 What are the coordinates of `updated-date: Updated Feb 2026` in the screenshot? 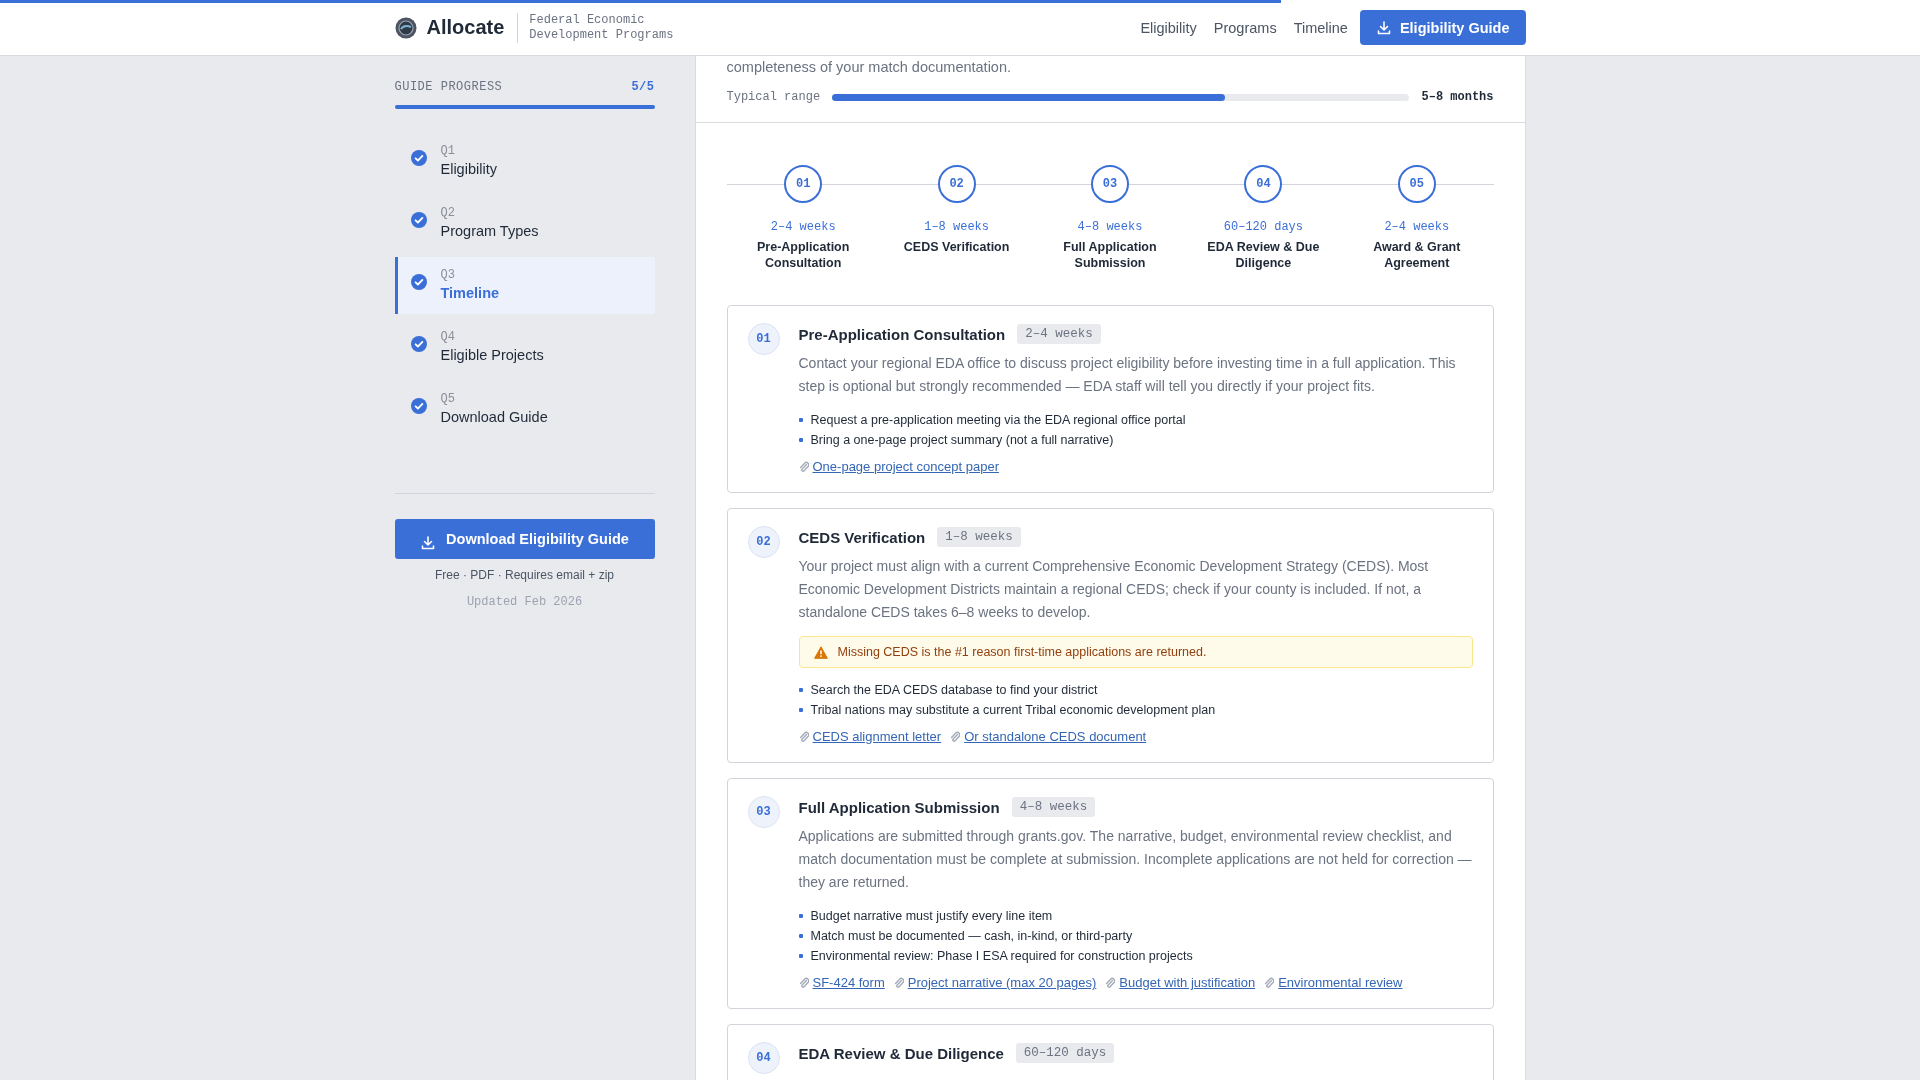 It's located at (524, 602).